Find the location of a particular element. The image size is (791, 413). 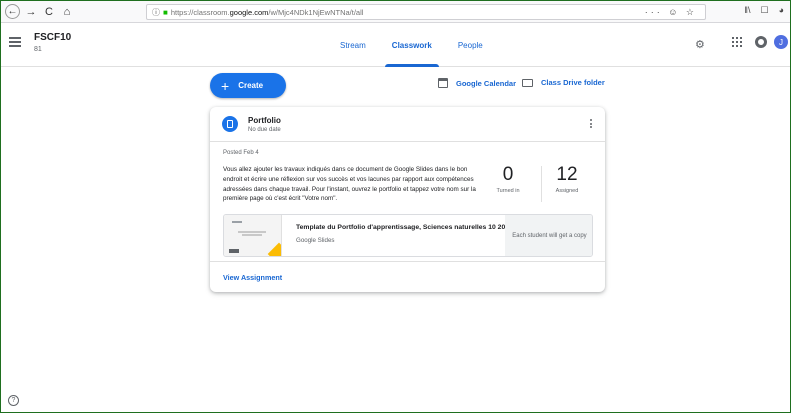

attachment-type: Google Slides is located at coordinates (315, 240).